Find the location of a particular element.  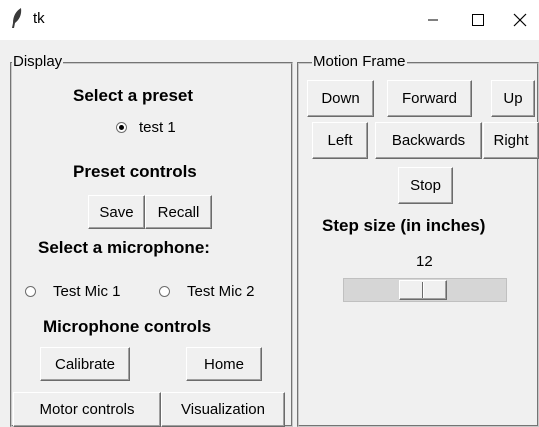

mic-2-label: Test Mic 2 is located at coordinates (221, 291).